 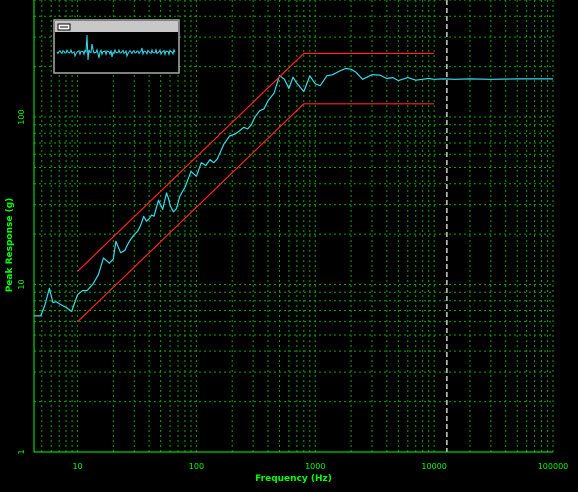 What do you see at coordinates (116, 46) in the screenshot?
I see `inset-waveform-preview` at bounding box center [116, 46].